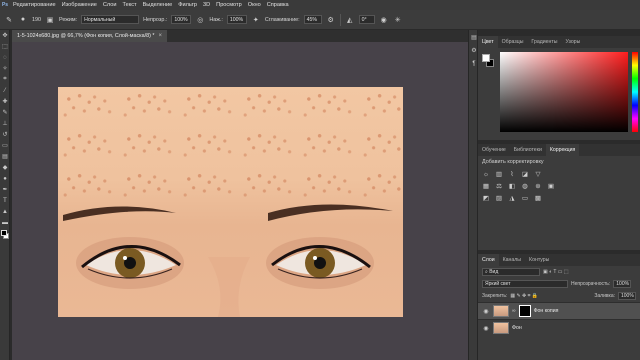 This screenshot has width=640, height=360. I want to click on angle-icon: ◭, so click(350, 20).